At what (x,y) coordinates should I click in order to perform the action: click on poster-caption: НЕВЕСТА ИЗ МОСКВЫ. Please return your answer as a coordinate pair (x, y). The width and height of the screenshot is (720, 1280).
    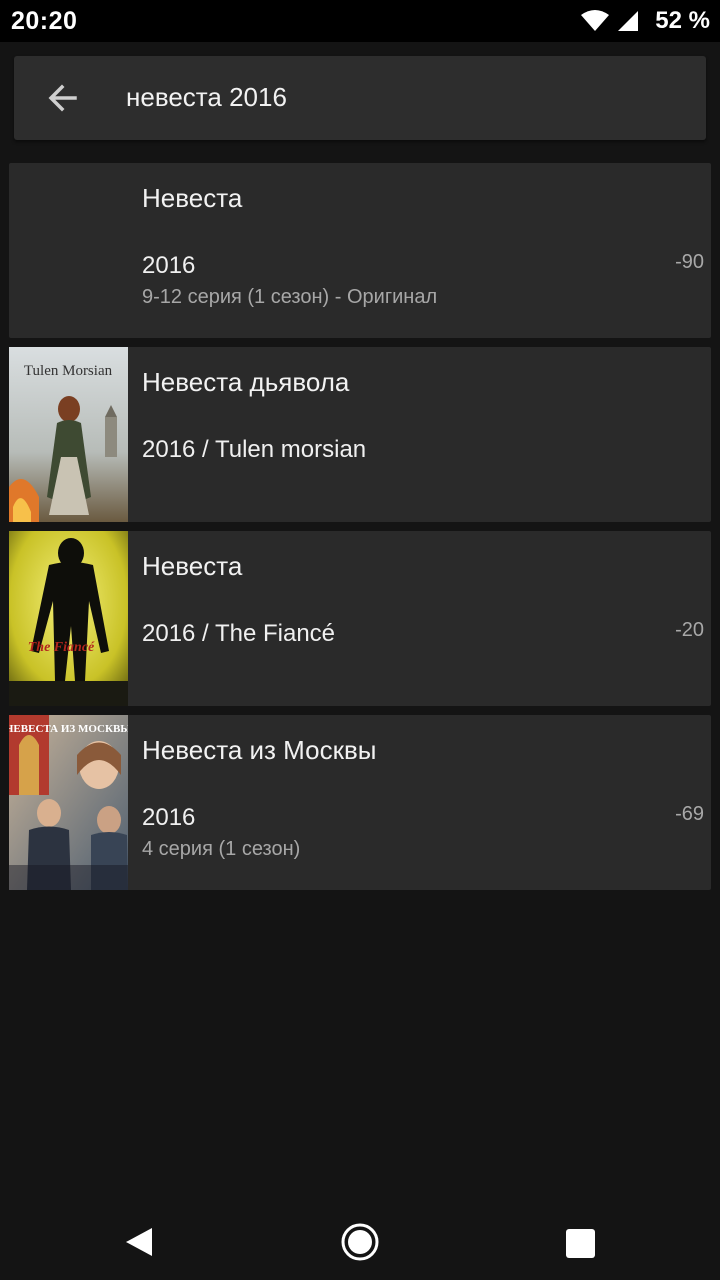
    Looking at the image, I should click on (68, 729).